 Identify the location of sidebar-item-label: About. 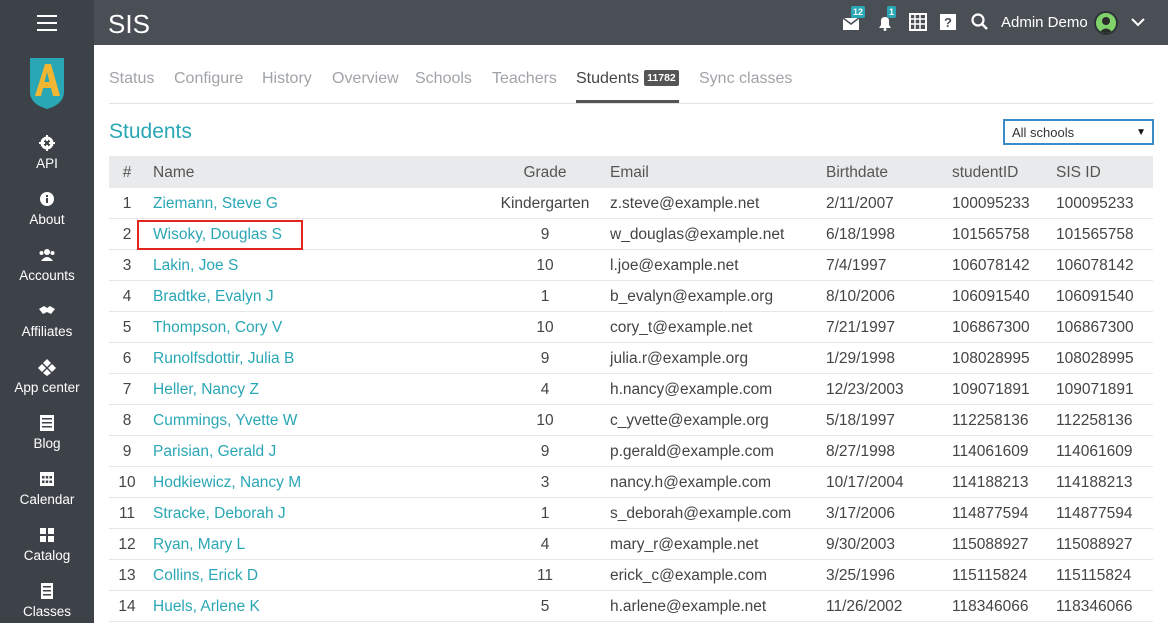
(47, 219).